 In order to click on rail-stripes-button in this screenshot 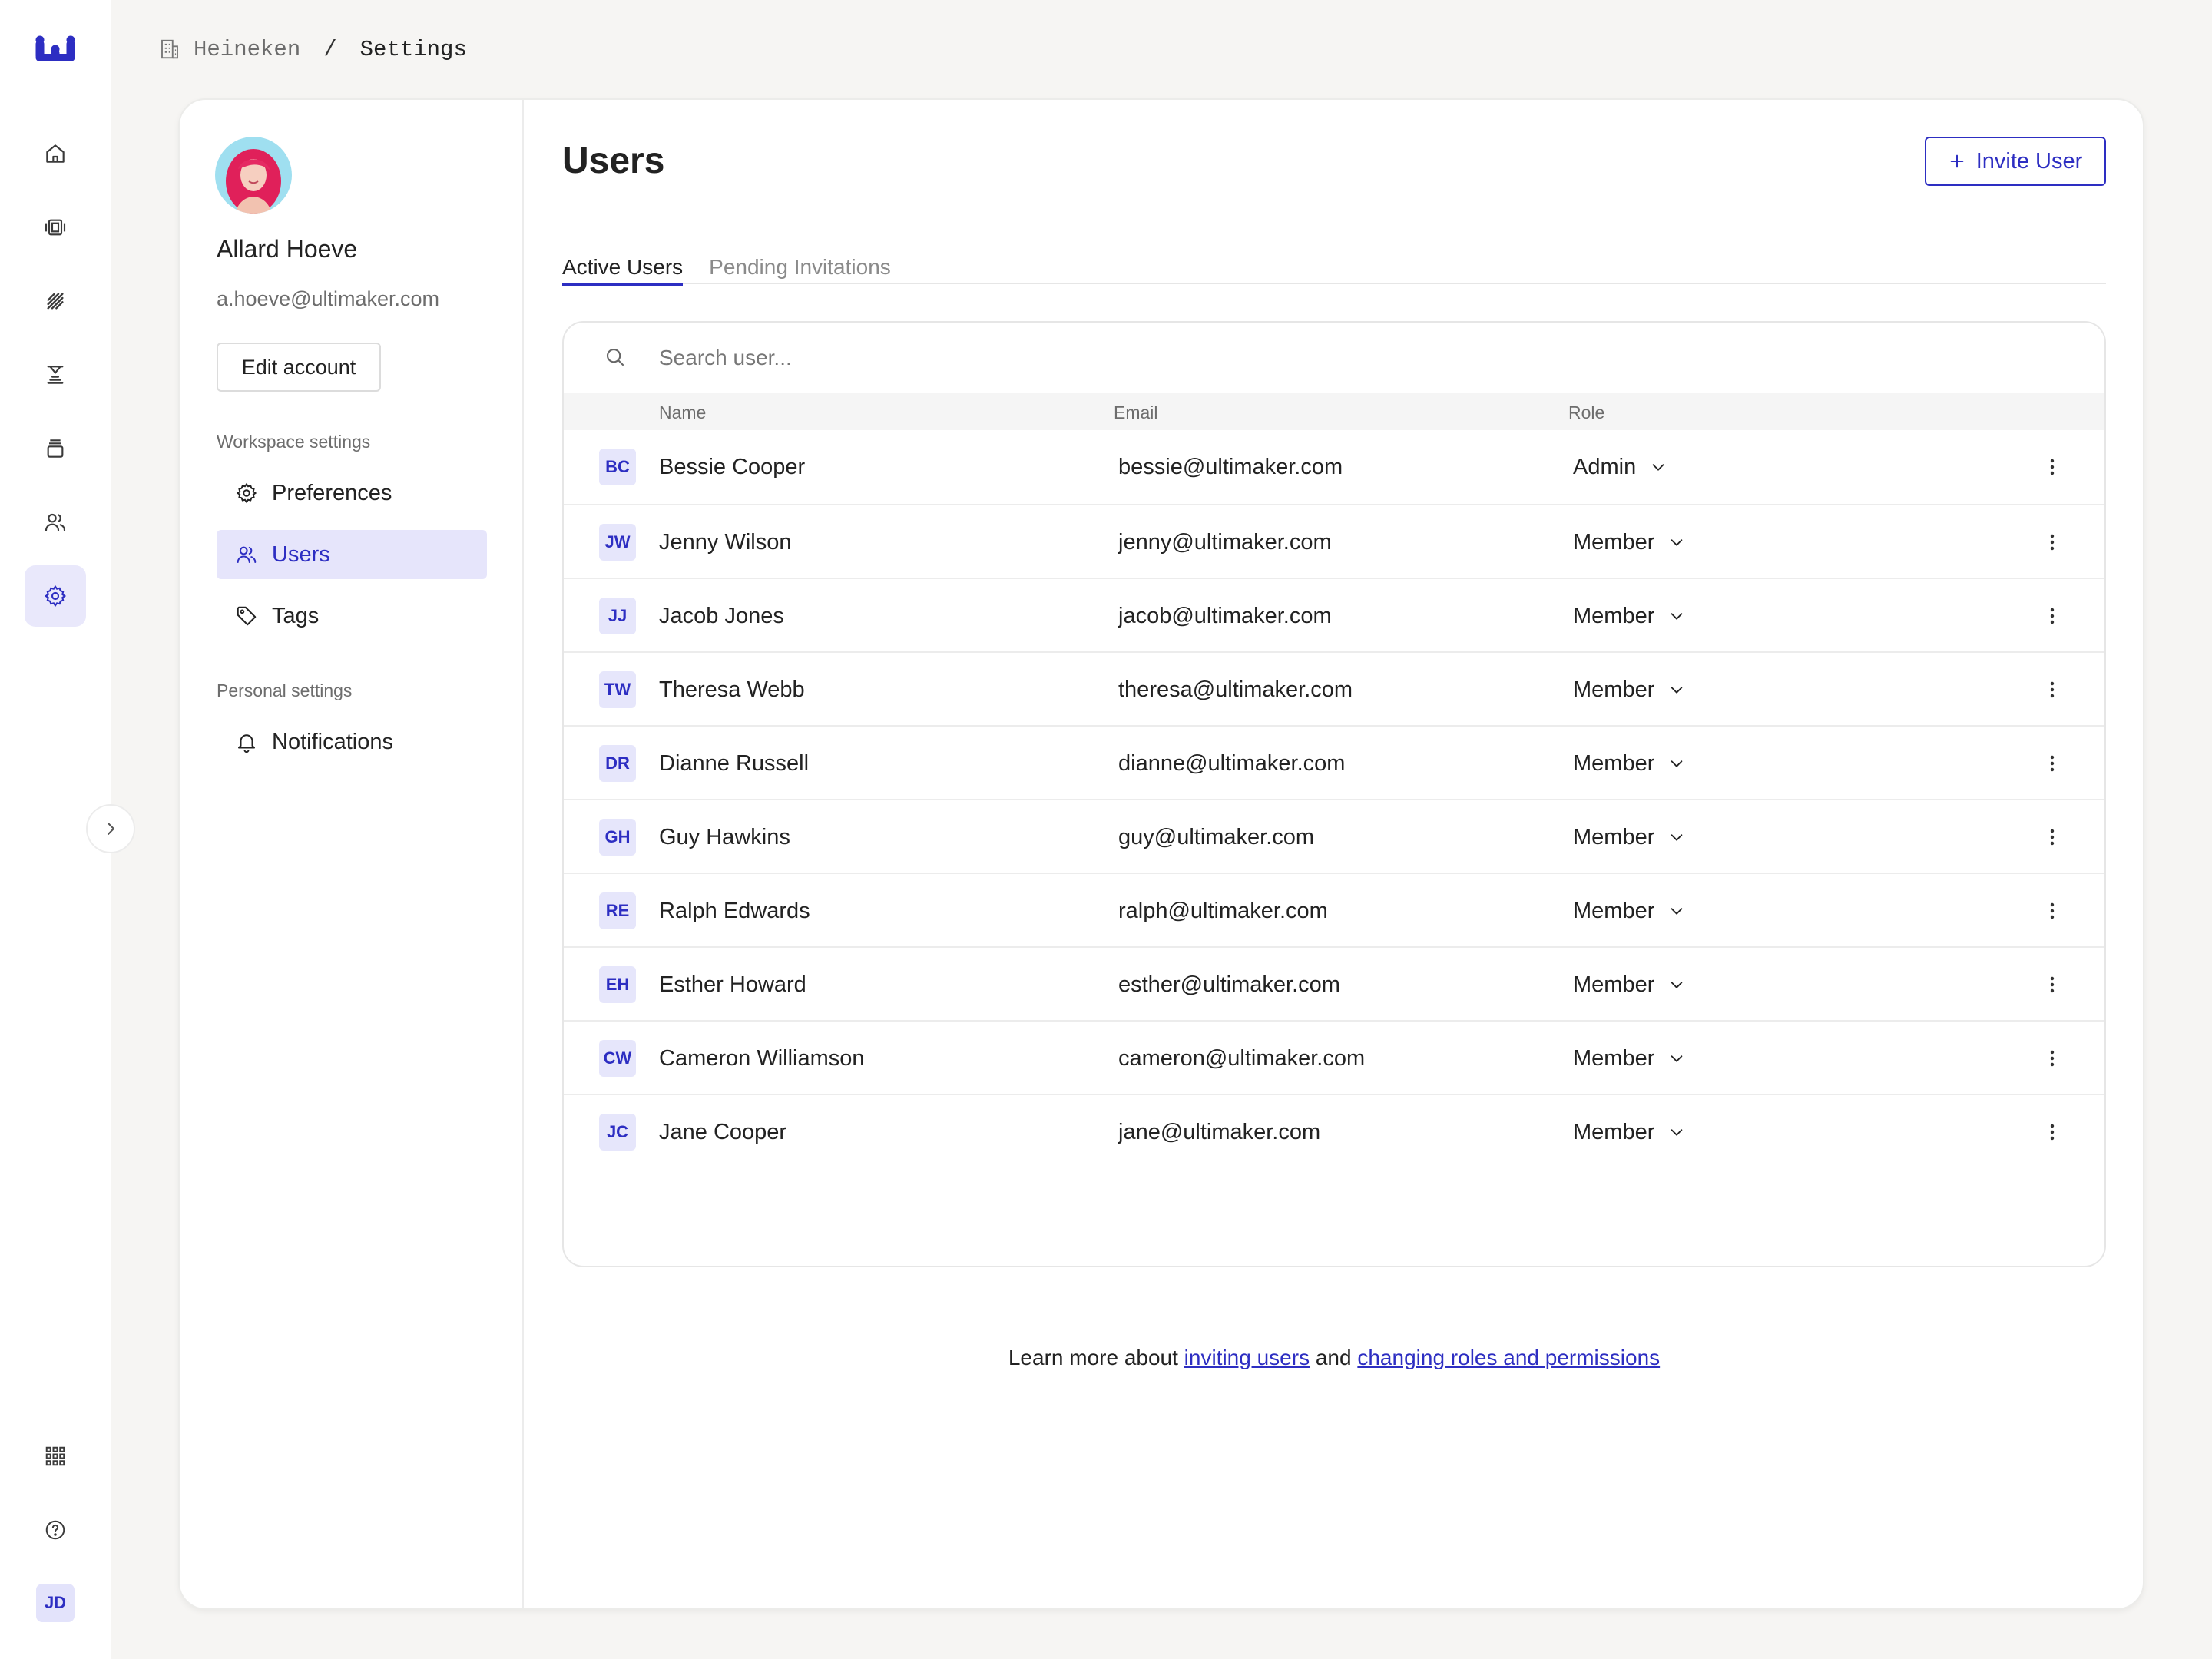, I will do `click(55, 301)`.